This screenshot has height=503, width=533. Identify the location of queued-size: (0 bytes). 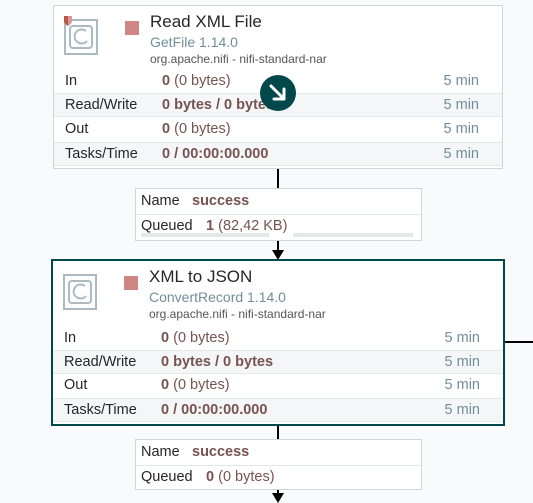
(246, 477).